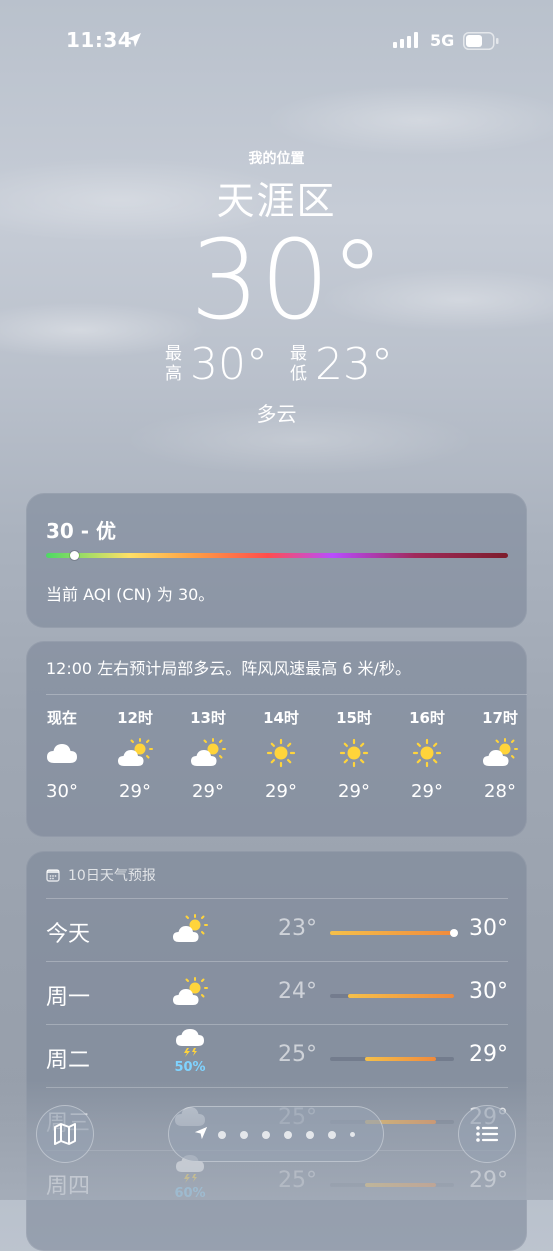 The height and width of the screenshot is (1251, 553). Describe the element at coordinates (208, 718) in the screenshot. I see `hour-label: 13时` at that location.